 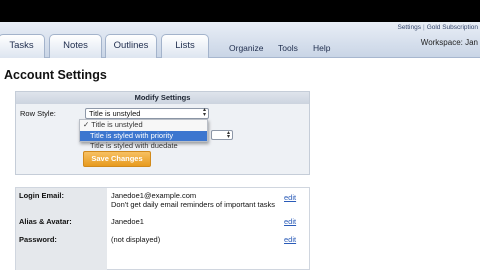 I want to click on edit-password-link: edit, so click(x=290, y=239).